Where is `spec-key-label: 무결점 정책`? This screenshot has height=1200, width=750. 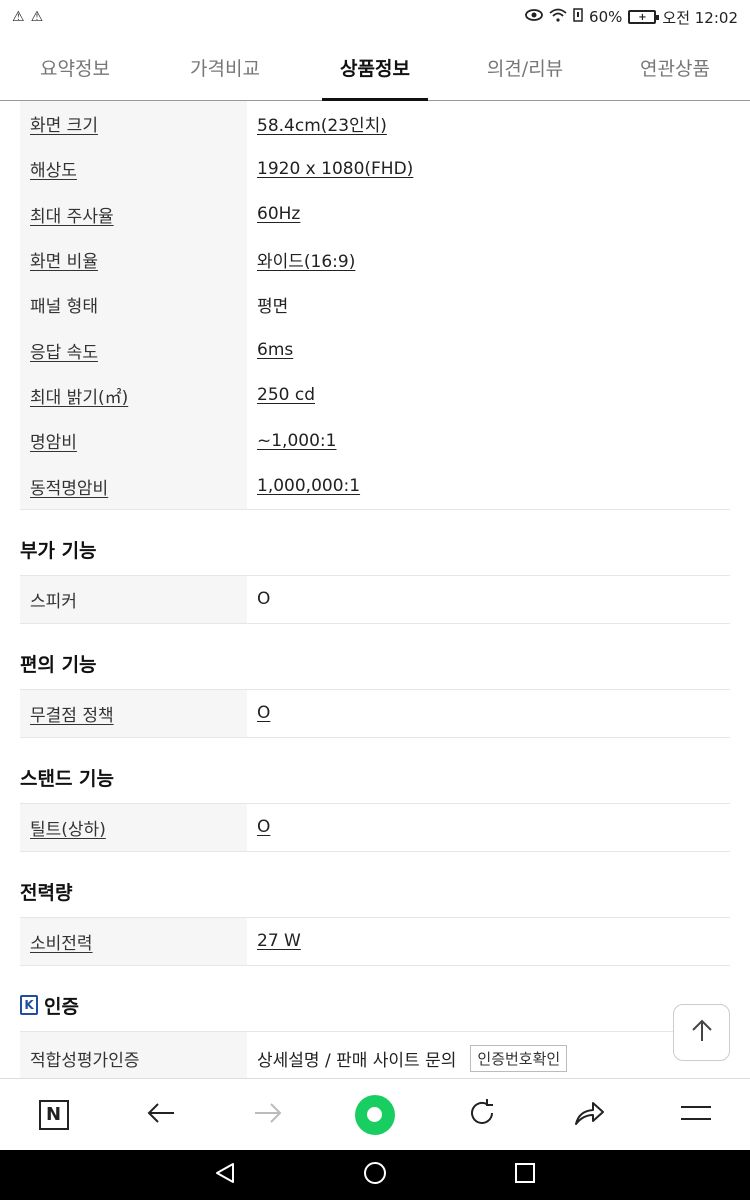 spec-key-label: 무결점 정책 is located at coordinates (72, 713).